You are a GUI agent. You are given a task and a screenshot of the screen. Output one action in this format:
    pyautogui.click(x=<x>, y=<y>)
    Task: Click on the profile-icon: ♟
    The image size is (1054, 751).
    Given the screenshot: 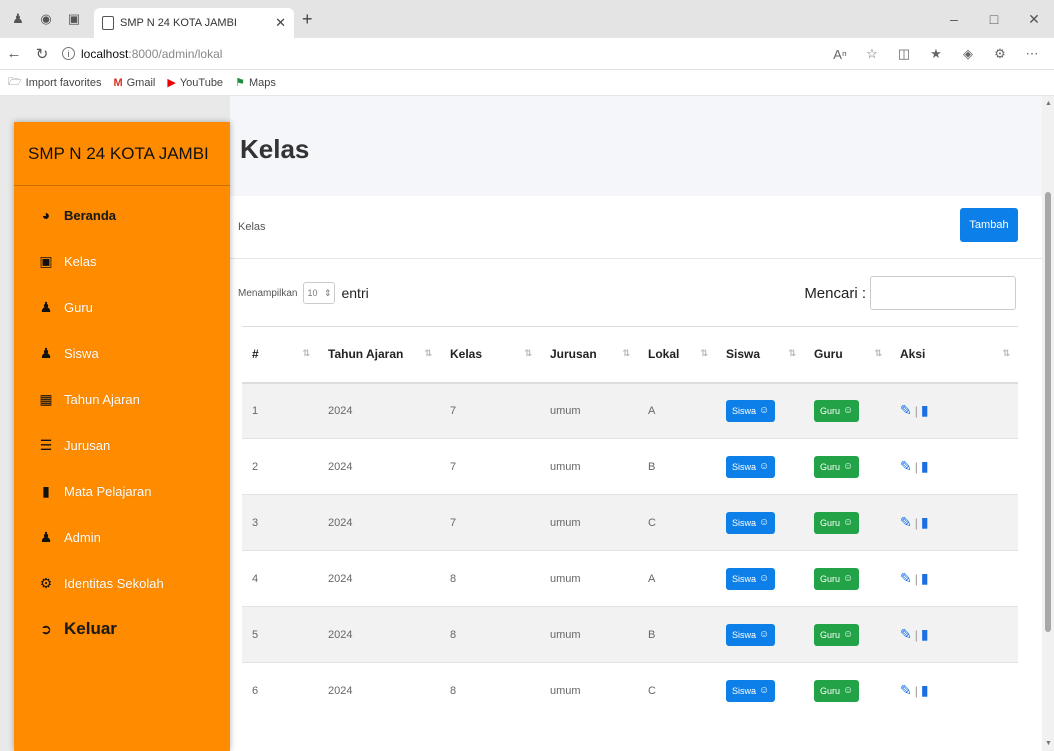 What is the action you would take?
    pyautogui.click(x=18, y=19)
    